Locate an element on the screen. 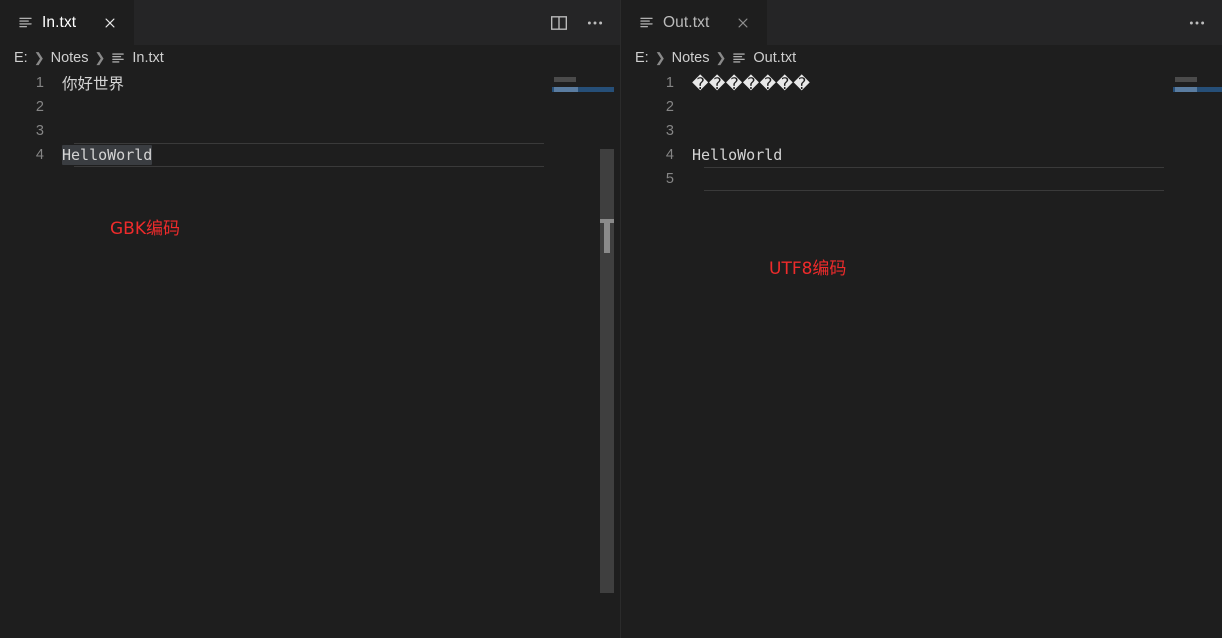  line-content: HelloWorld is located at coordinates (737, 155).